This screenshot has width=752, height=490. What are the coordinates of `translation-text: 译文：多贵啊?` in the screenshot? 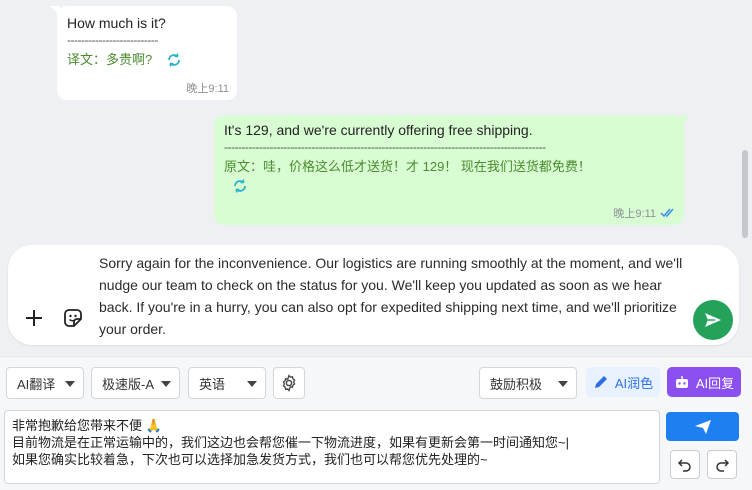 It's located at (110, 59).